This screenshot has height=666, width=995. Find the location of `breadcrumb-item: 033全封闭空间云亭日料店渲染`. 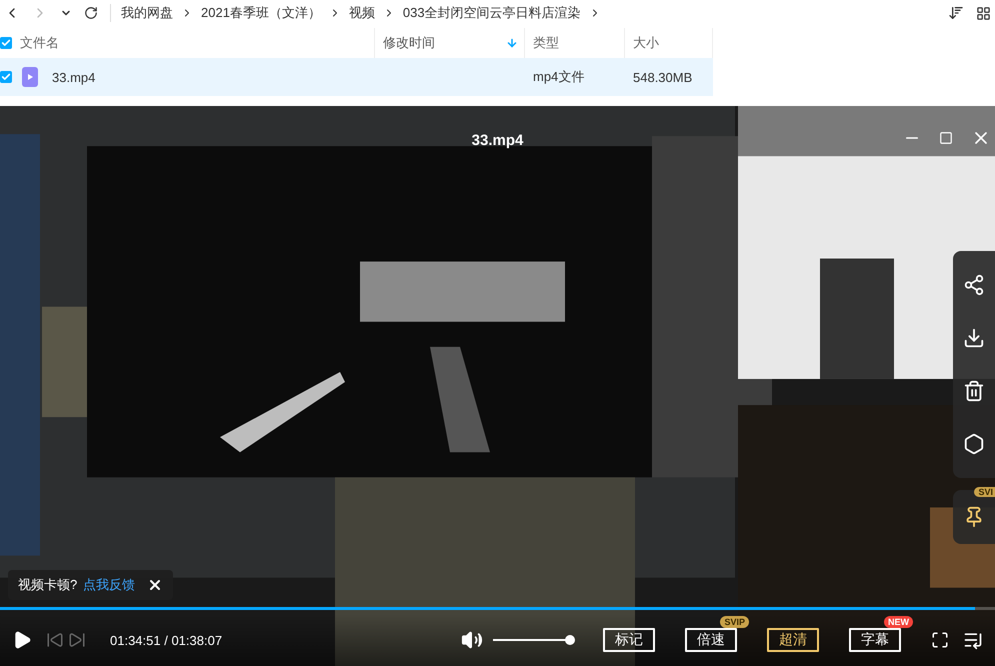

breadcrumb-item: 033全封闭空间云亭日料店渲染 is located at coordinates (491, 13).